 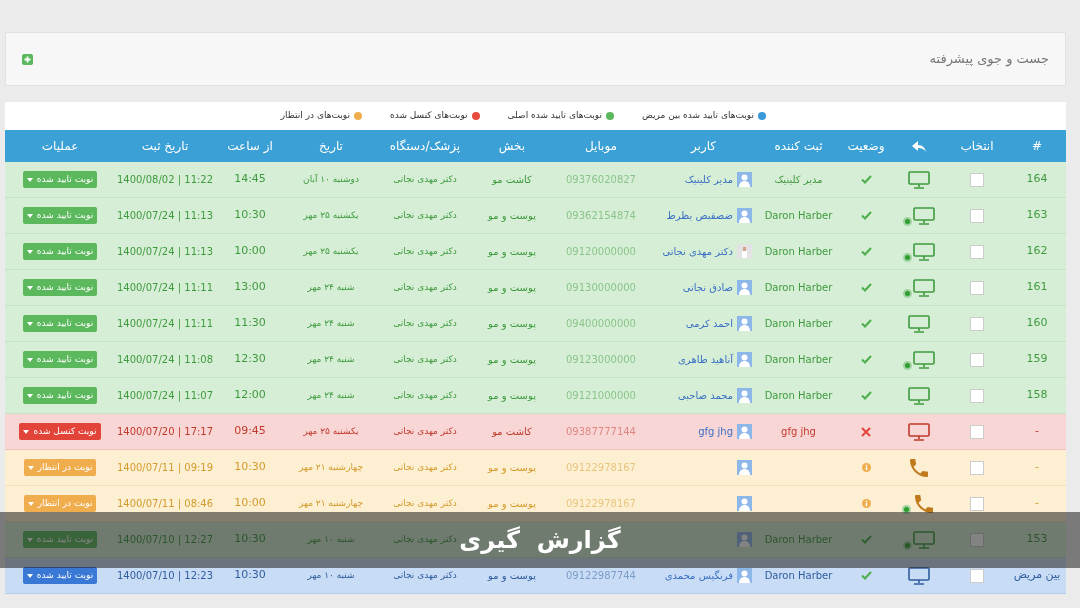 I want to click on user-link: فرنگیس محمدی, so click(x=698, y=575).